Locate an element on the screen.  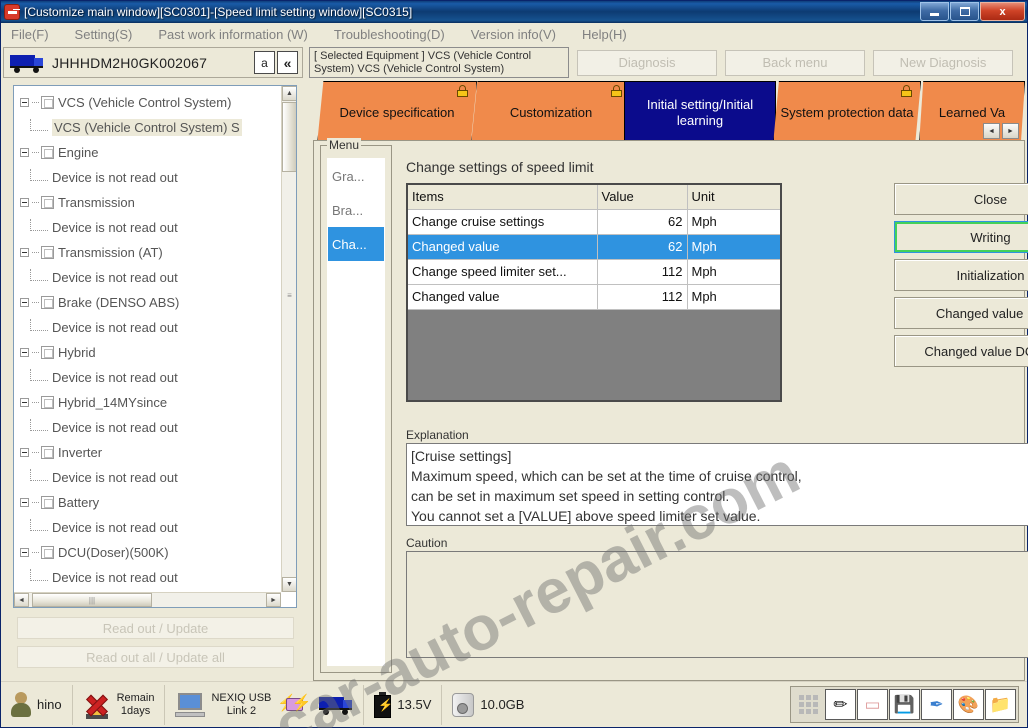
tab-label: Customization is located at coordinates (551, 112).